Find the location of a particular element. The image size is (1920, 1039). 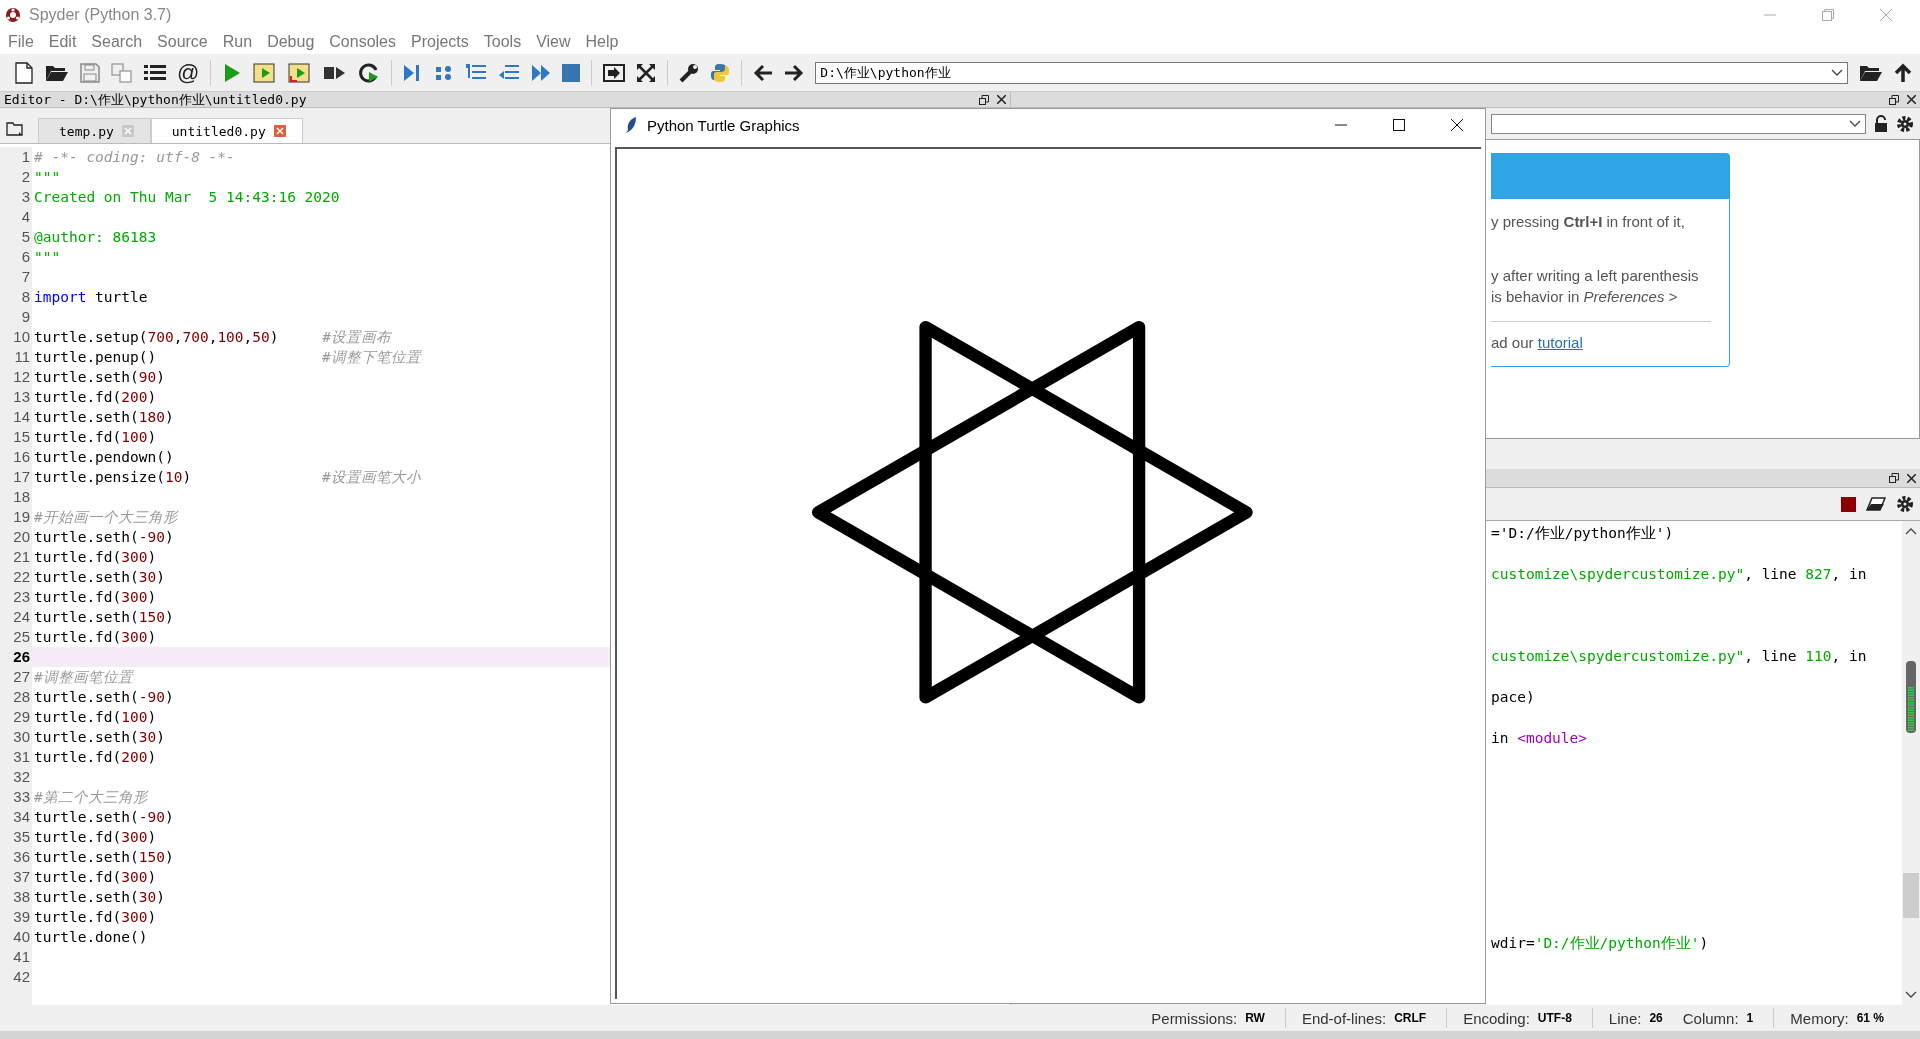

wrench-icon is located at coordinates (689, 72).